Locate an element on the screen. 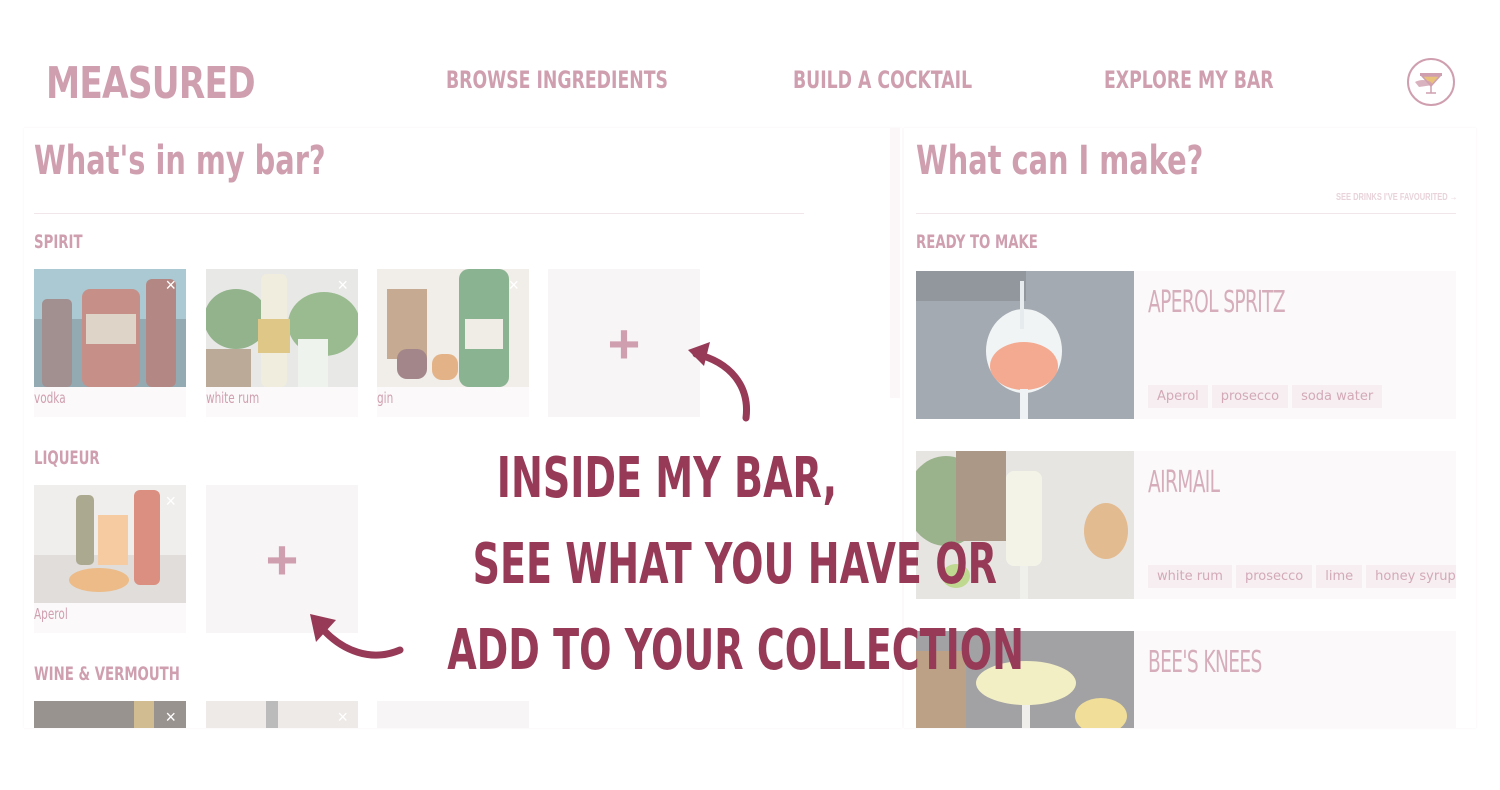  white-rum-photo is located at coordinates (282, 328).